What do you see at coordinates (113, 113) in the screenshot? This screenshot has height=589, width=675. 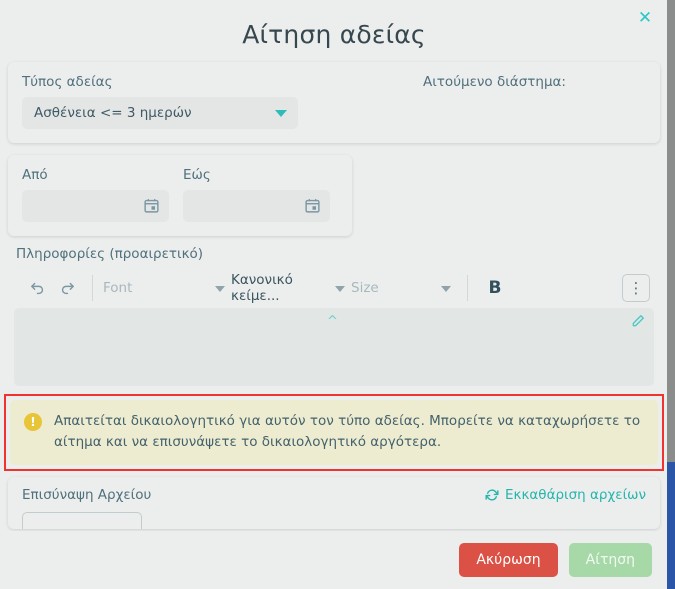 I see `leave-type-selected-value: Ασθένεια <= 3 ημερών` at bounding box center [113, 113].